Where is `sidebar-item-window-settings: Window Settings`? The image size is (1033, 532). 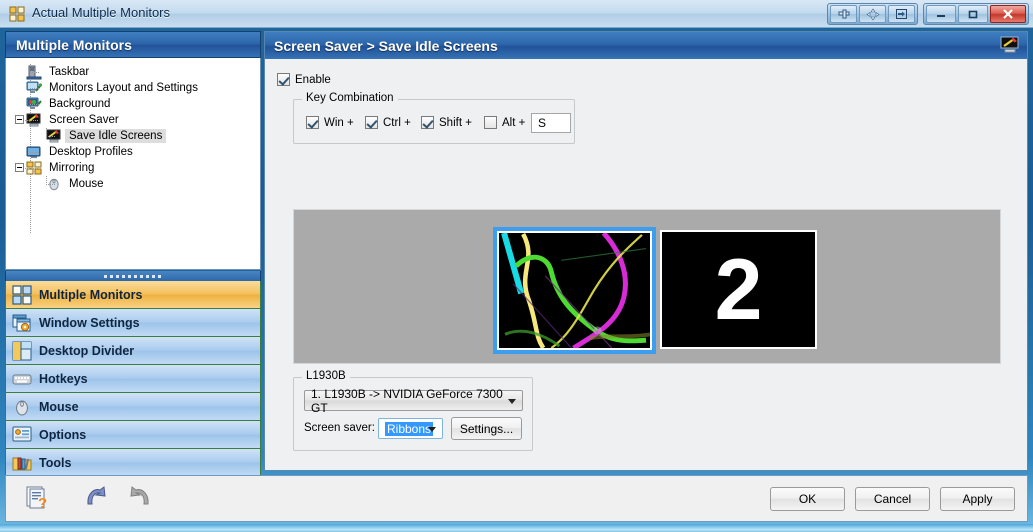
sidebar-item-window-settings: Window Settings is located at coordinates (133, 323).